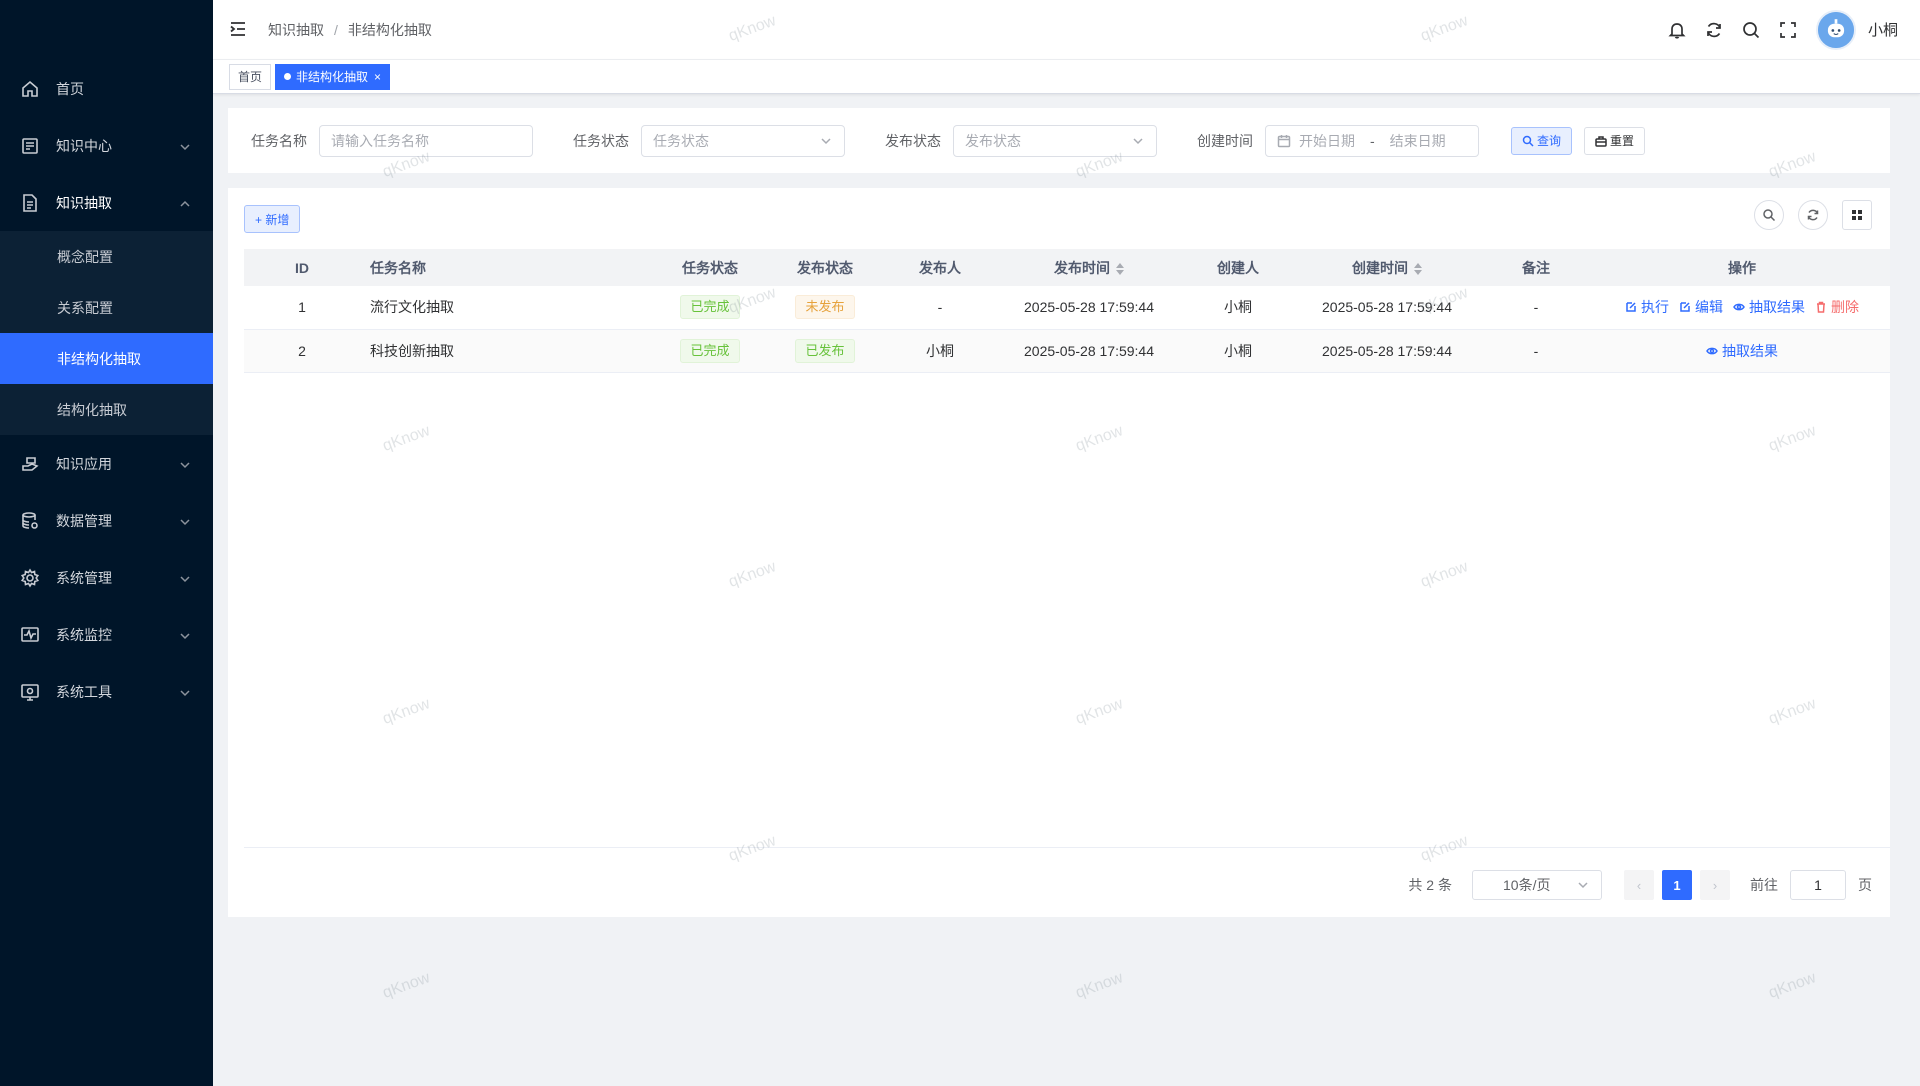 This screenshot has width=1920, height=1086. Describe the element at coordinates (377, 77) in the screenshot. I see `close-icon: ×` at that location.